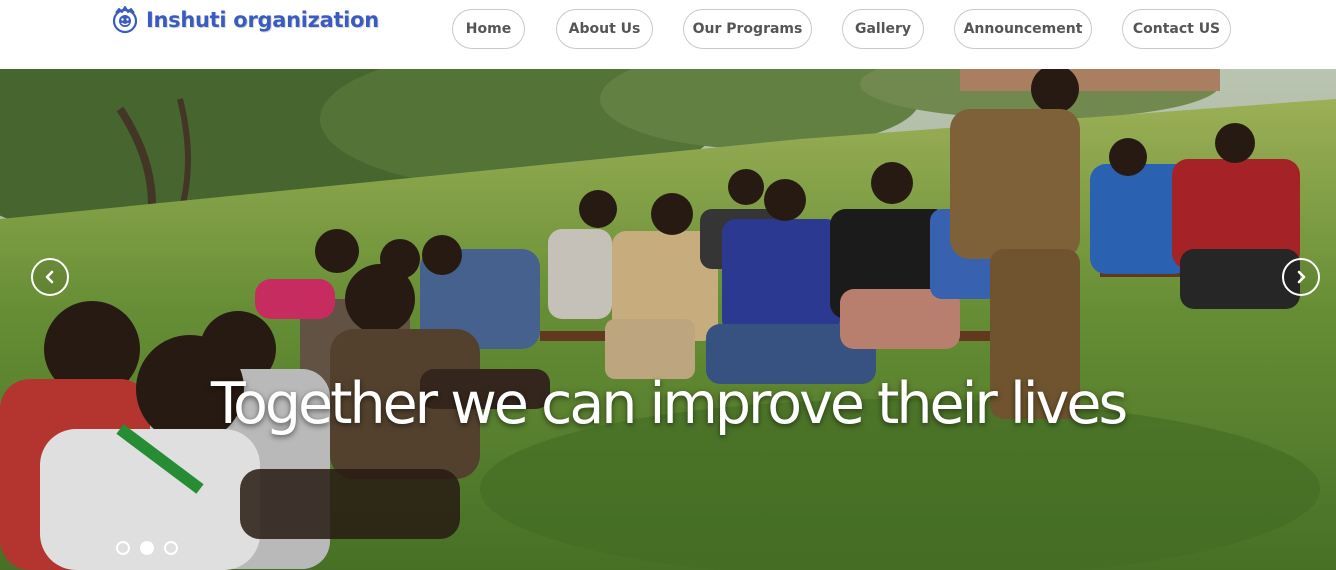  What do you see at coordinates (488, 29) in the screenshot?
I see `nav-home-button: Home` at bounding box center [488, 29].